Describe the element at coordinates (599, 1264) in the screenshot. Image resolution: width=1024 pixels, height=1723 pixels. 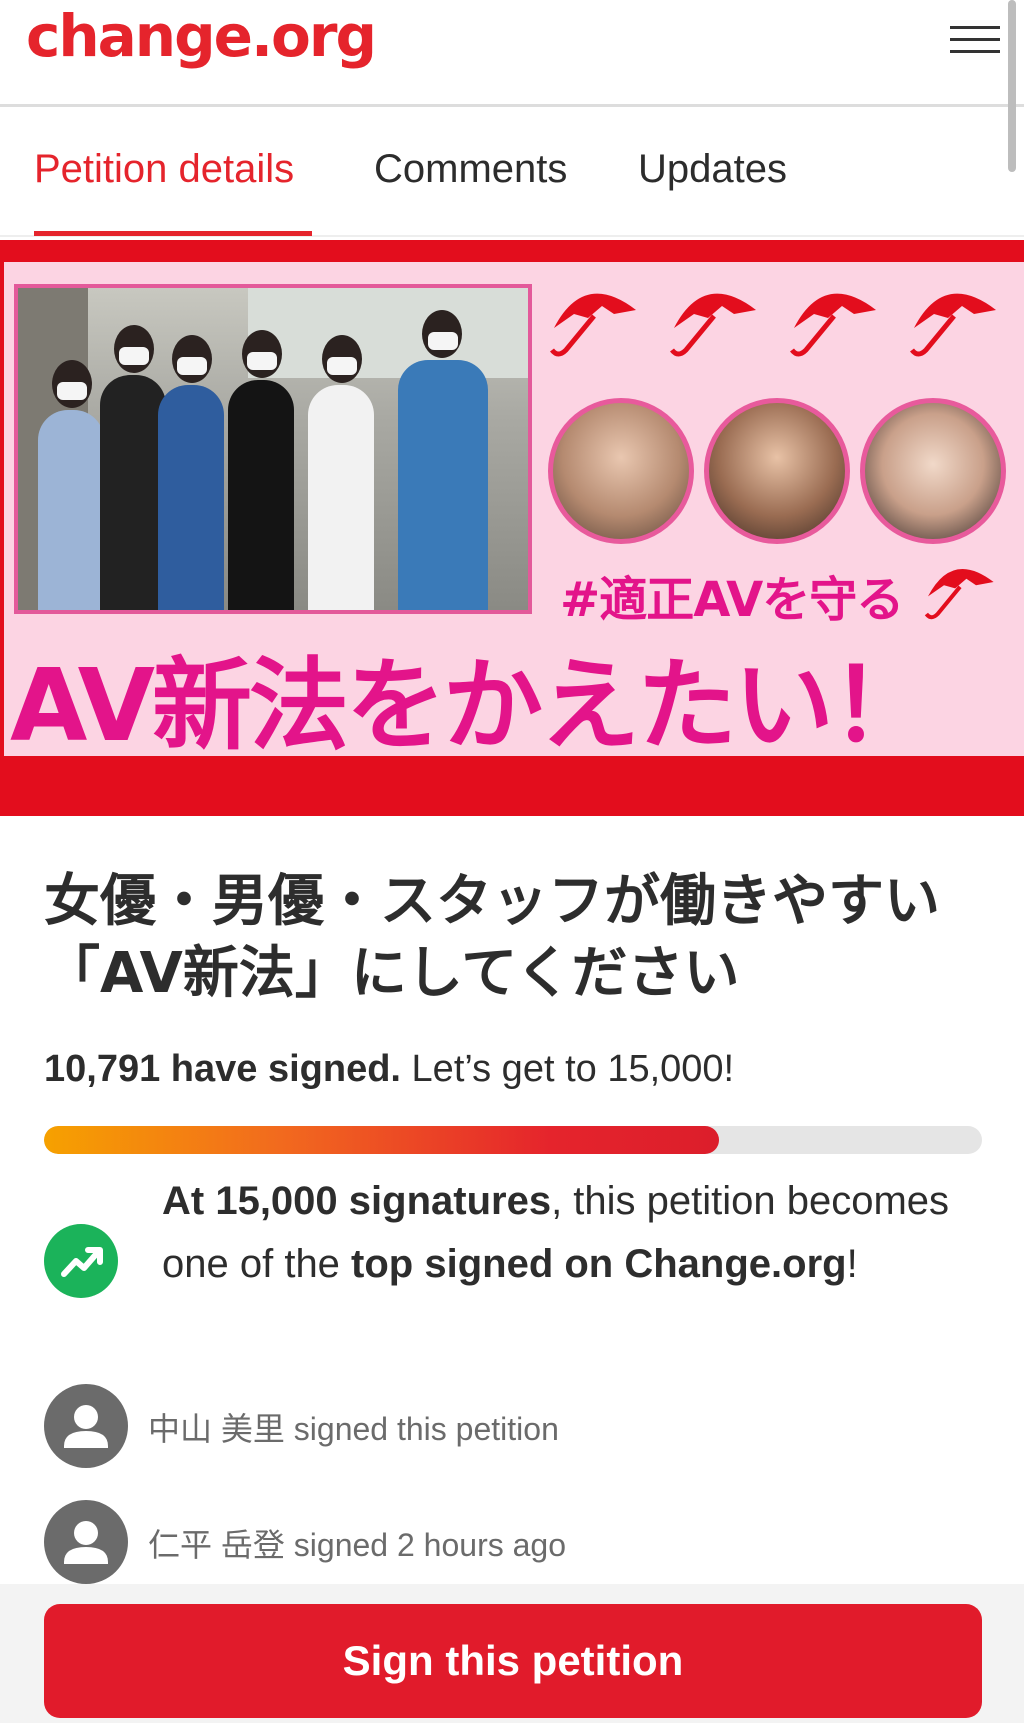
I see `milestone-bold-top-signed: top signed on Change.org` at that location.